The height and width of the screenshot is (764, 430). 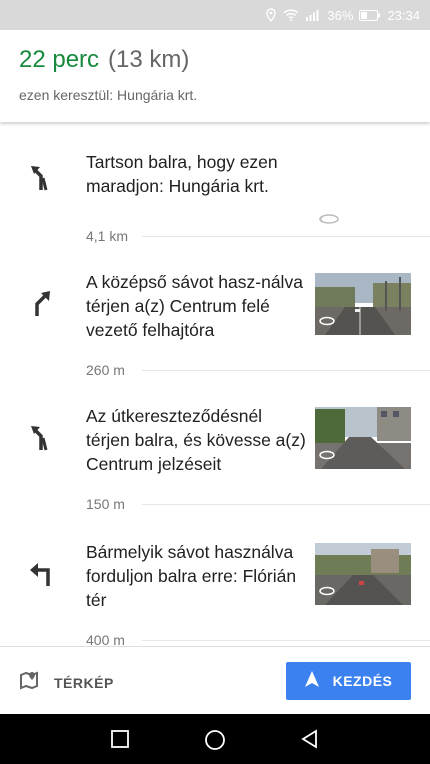 I want to click on direction-distance: 260 m, so click(x=105, y=370).